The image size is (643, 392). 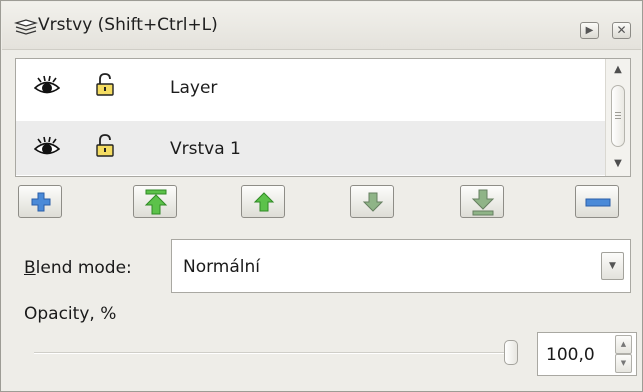 I want to click on layer-name: Vrstva 1, so click(x=205, y=149).